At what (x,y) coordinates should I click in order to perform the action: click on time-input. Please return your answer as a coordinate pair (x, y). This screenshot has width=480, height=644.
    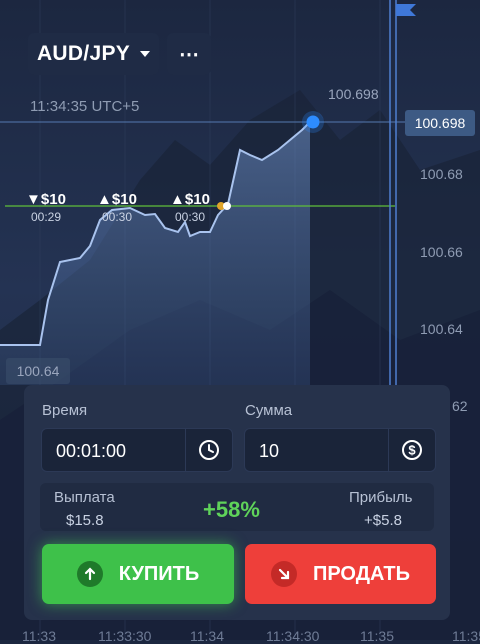
    Looking at the image, I should click on (116, 451).